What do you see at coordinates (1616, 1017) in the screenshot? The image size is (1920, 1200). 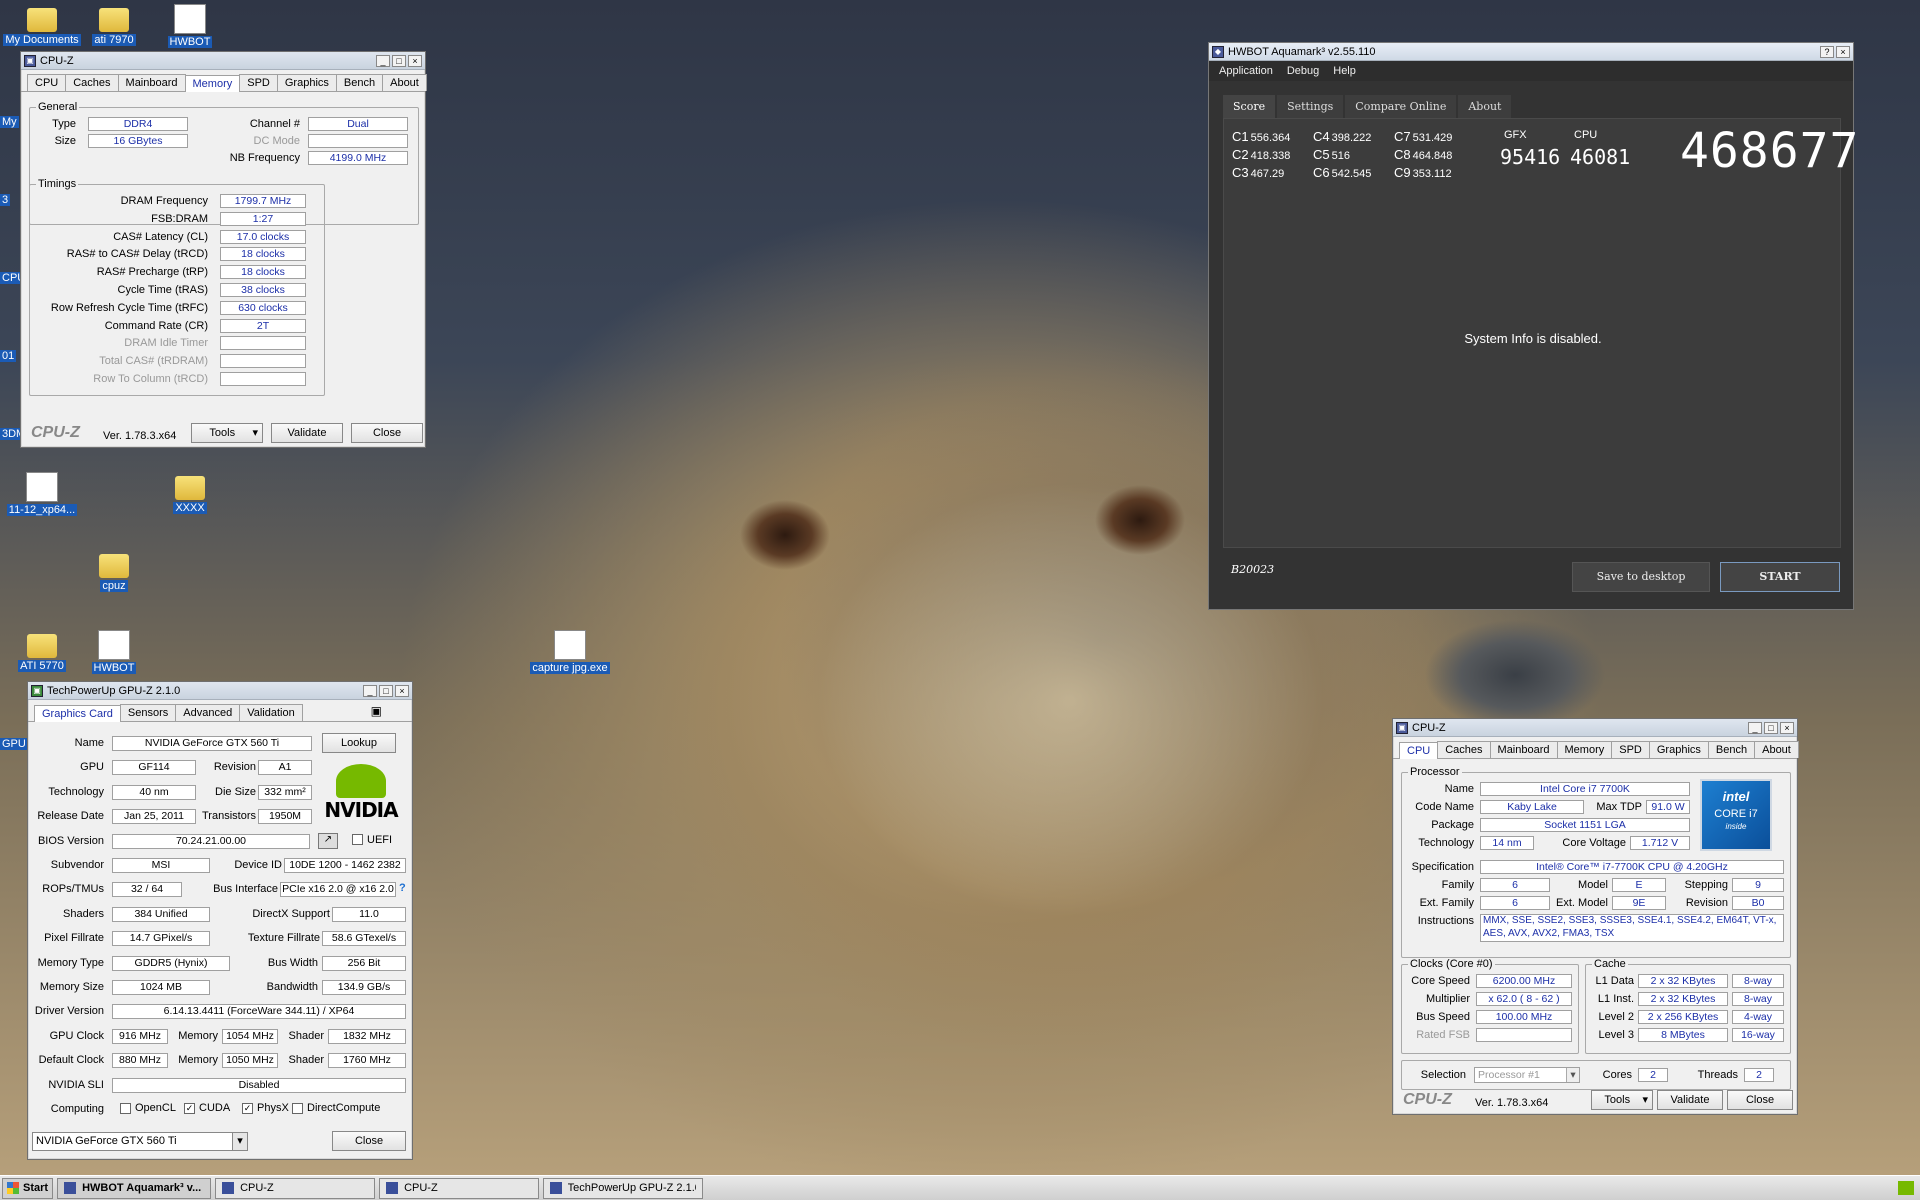 I see `level-2-label: Level 2` at bounding box center [1616, 1017].